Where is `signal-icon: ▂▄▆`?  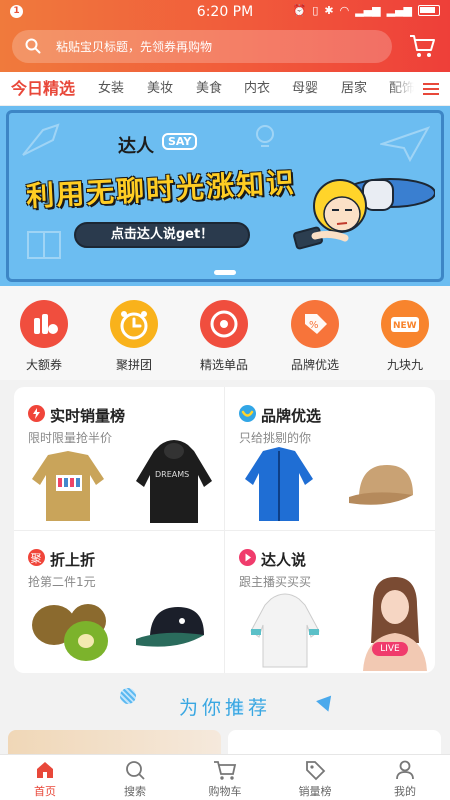
signal-icon: ▂▄▆ is located at coordinates (368, 10).